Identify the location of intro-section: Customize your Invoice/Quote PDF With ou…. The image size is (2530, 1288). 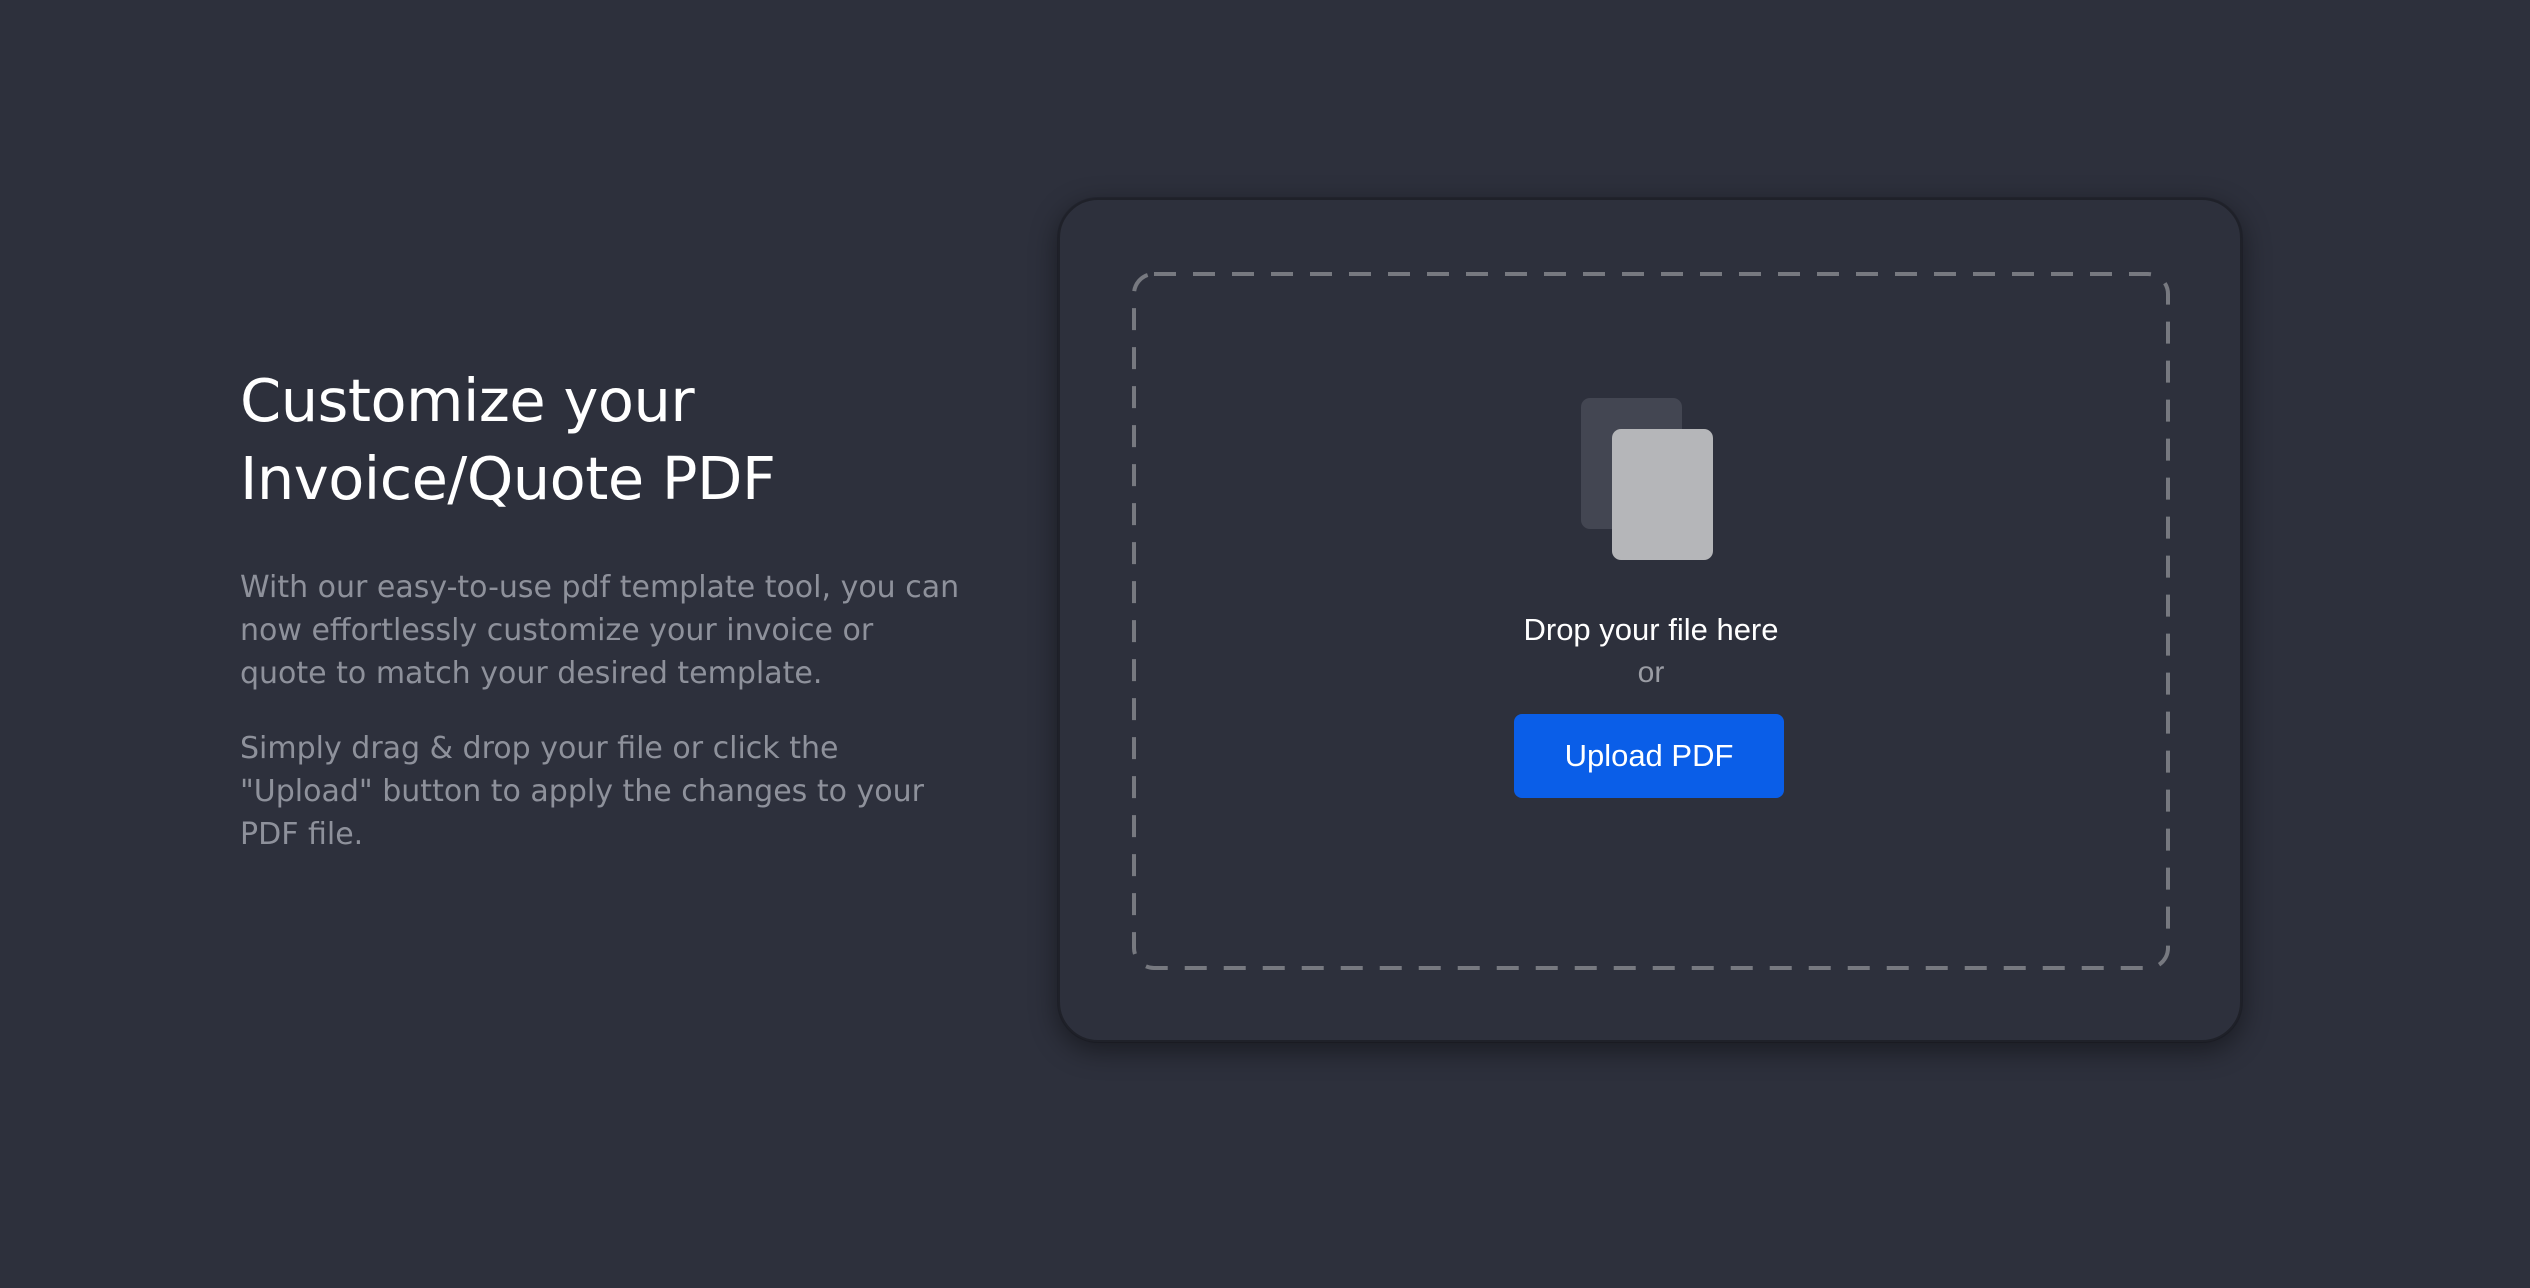
(600, 609).